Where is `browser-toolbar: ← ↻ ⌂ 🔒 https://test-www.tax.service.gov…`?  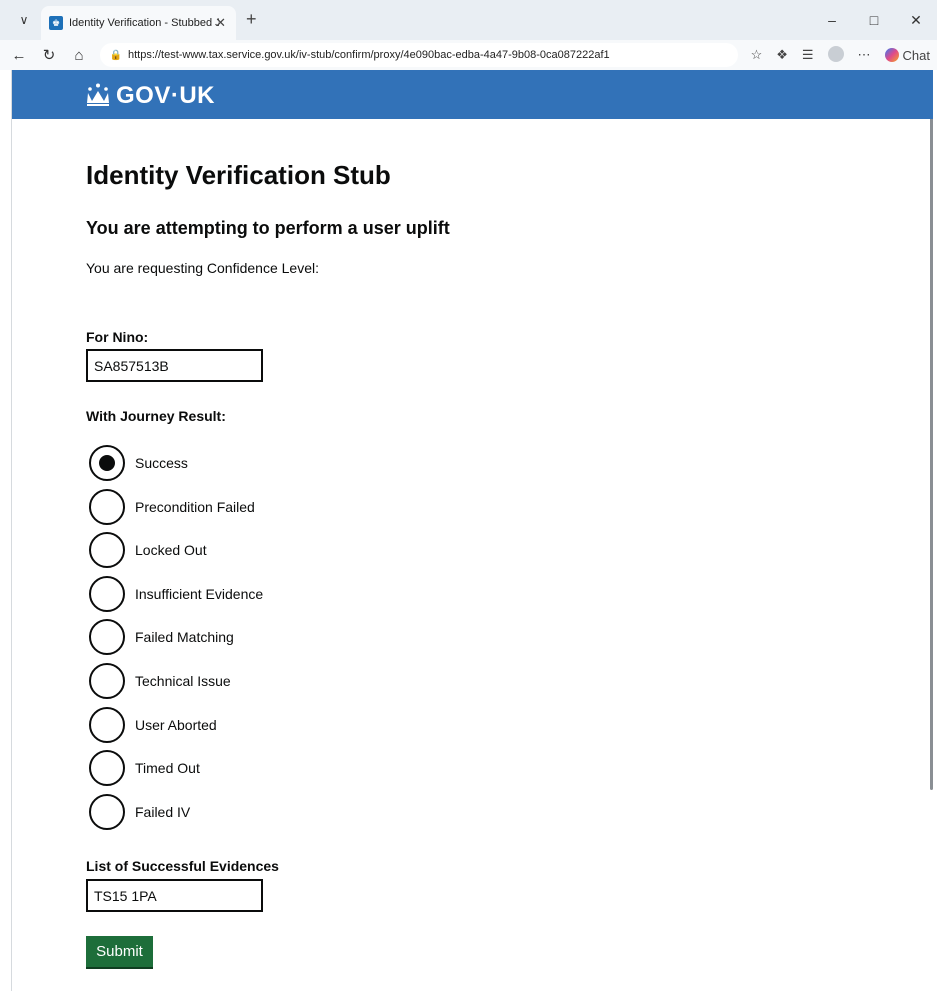
browser-toolbar: ← ↻ ⌂ 🔒 https://test-www.tax.service.gov… is located at coordinates (468, 55).